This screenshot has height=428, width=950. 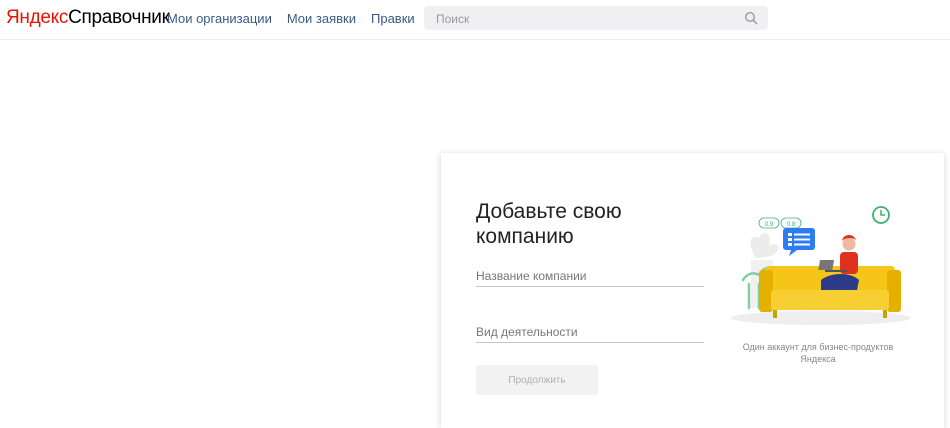 What do you see at coordinates (219, 18) in the screenshot?
I see `nav-my-organizations: Мои организации` at bounding box center [219, 18].